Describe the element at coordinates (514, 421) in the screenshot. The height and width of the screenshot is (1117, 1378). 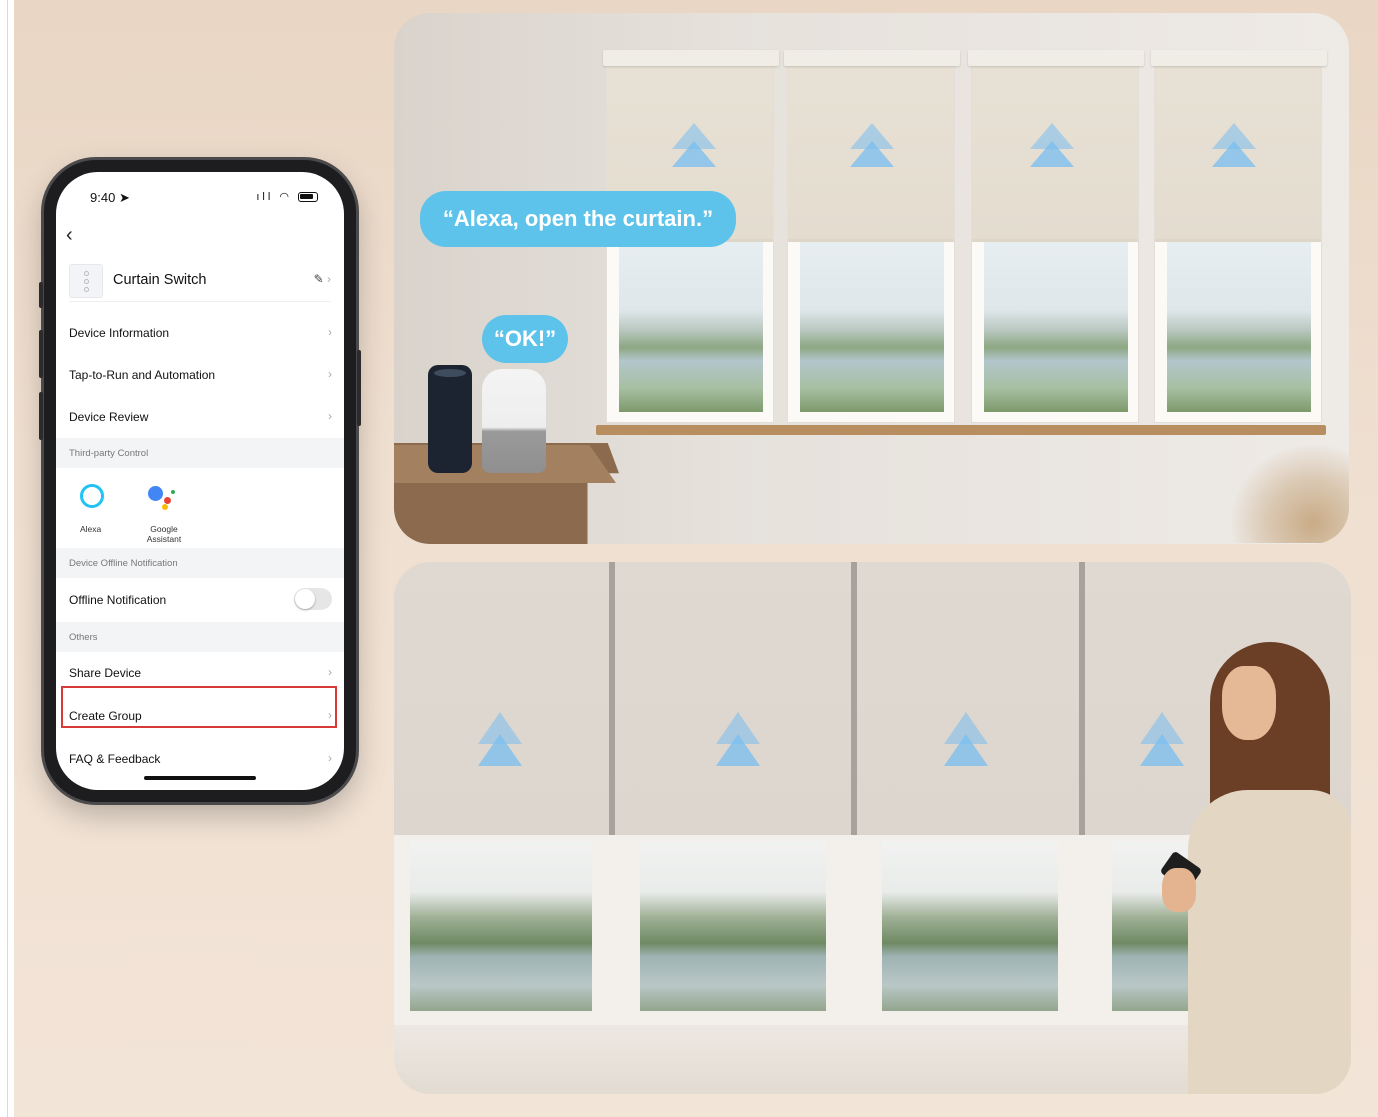
I see `google-home-speaker-icon` at that location.